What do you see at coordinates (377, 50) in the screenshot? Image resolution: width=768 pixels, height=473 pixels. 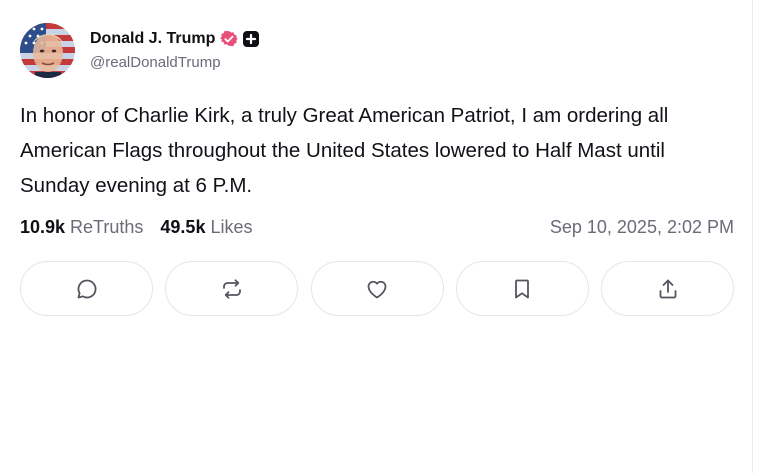 I see `post-header: Donald J. Trump @realDonaldTrump` at bounding box center [377, 50].